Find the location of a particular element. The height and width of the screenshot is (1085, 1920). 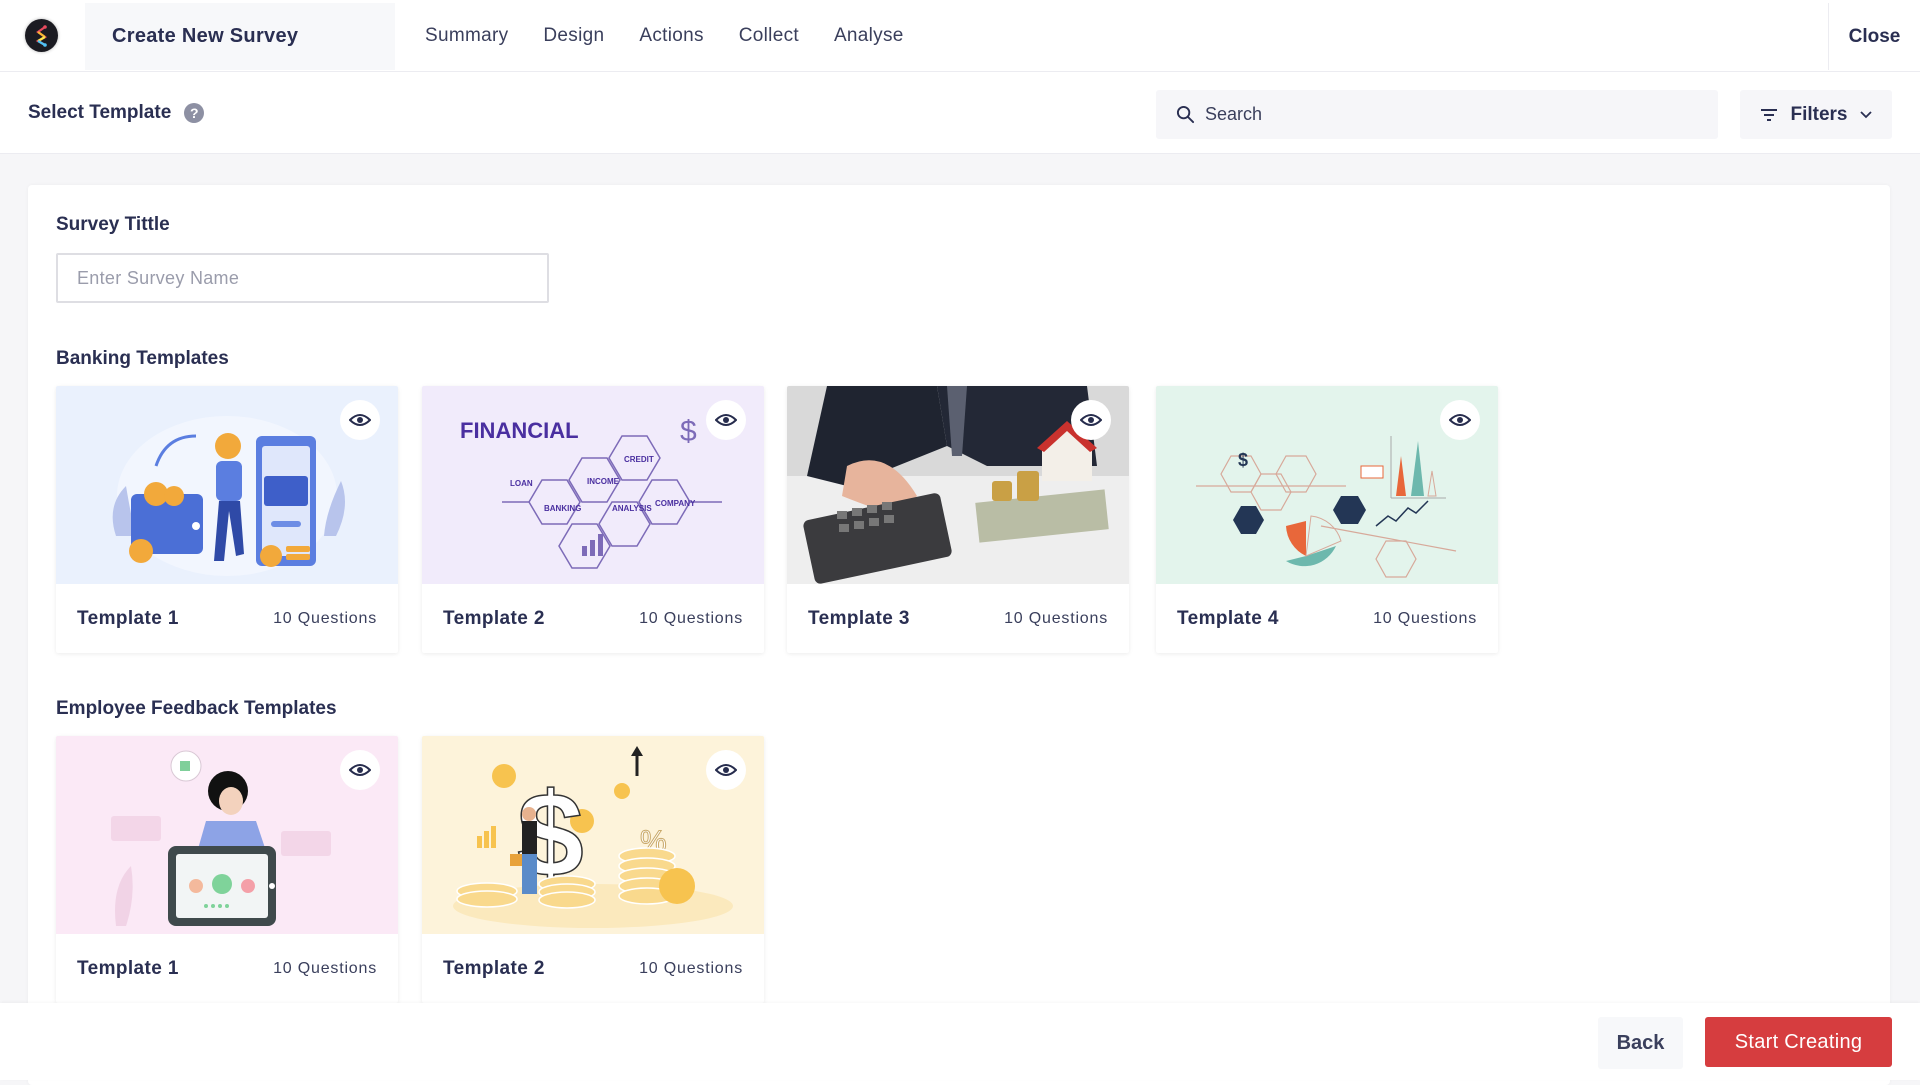

start-creating-button: Start Creating is located at coordinates (1798, 1042).